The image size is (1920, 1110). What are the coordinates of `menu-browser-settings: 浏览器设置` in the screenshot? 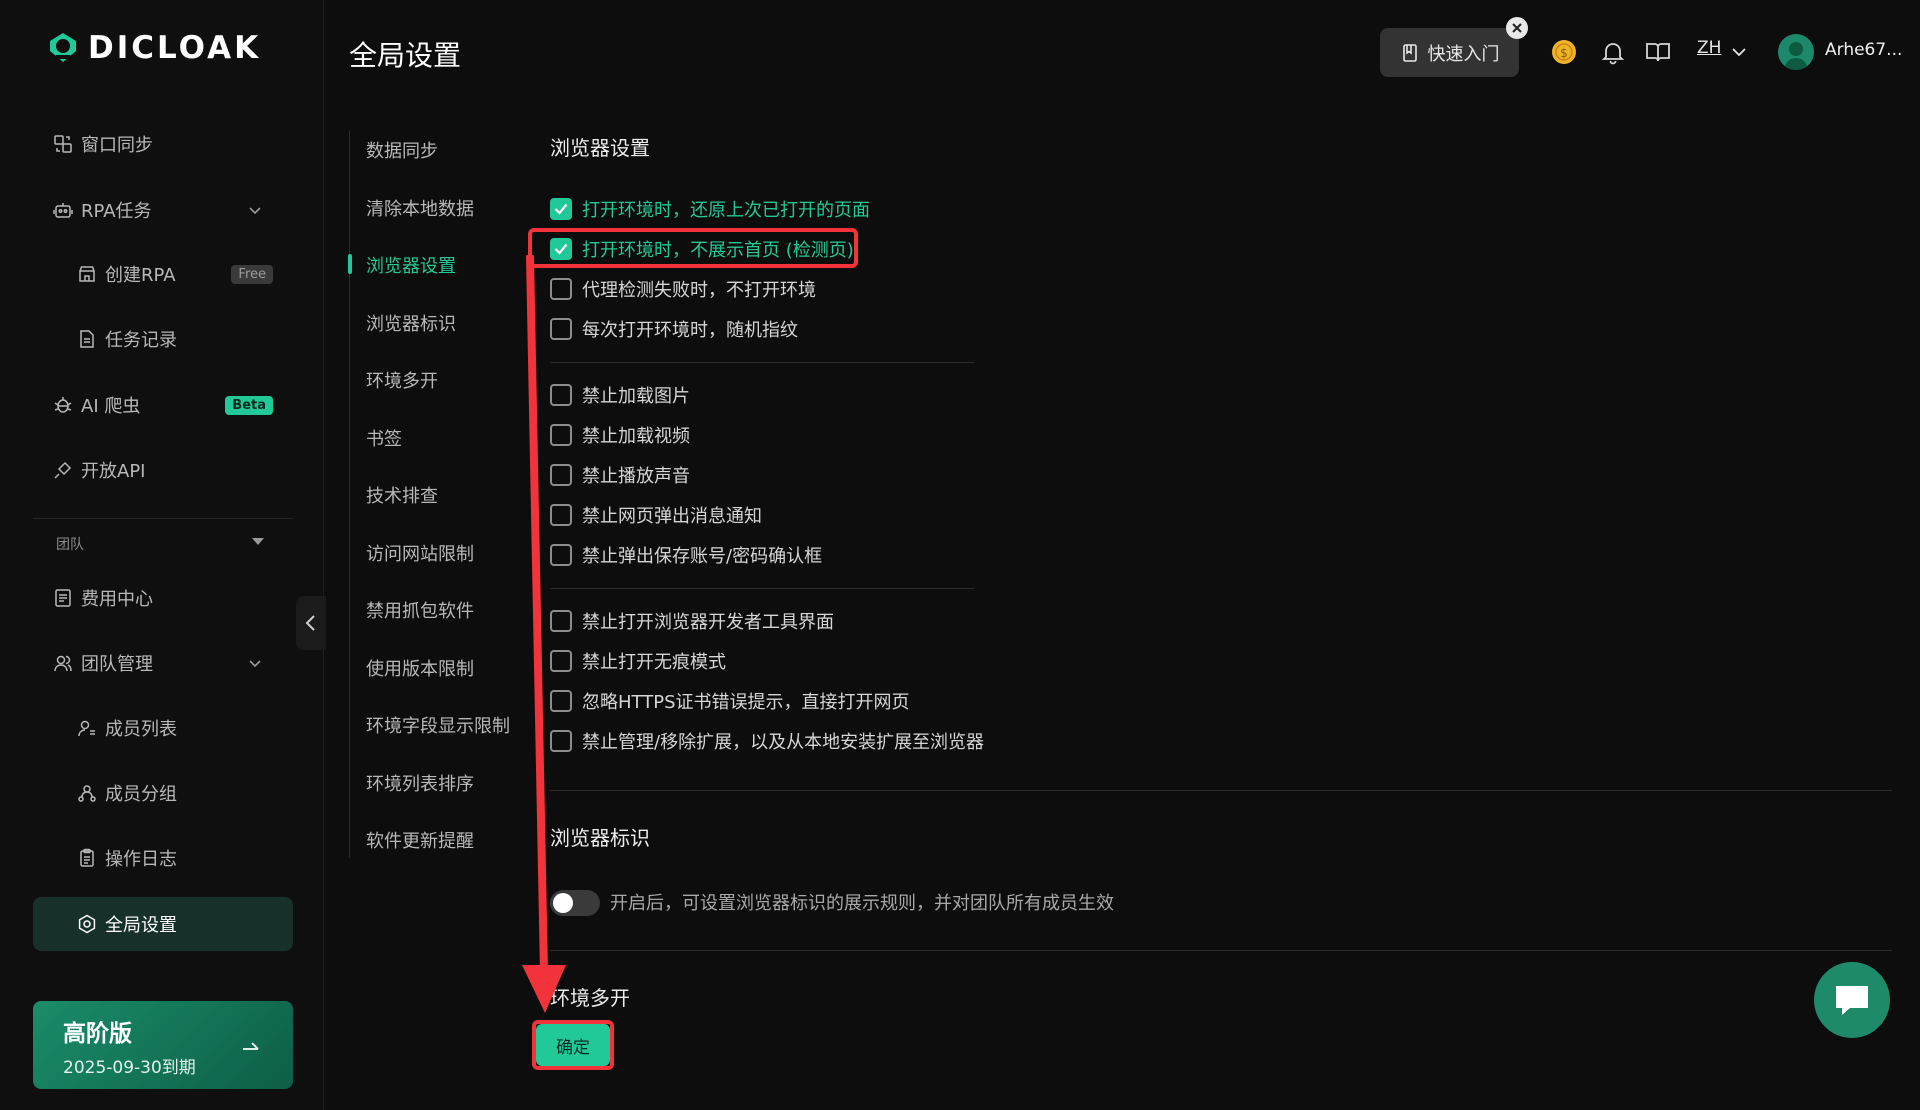 It's located at (411, 265).